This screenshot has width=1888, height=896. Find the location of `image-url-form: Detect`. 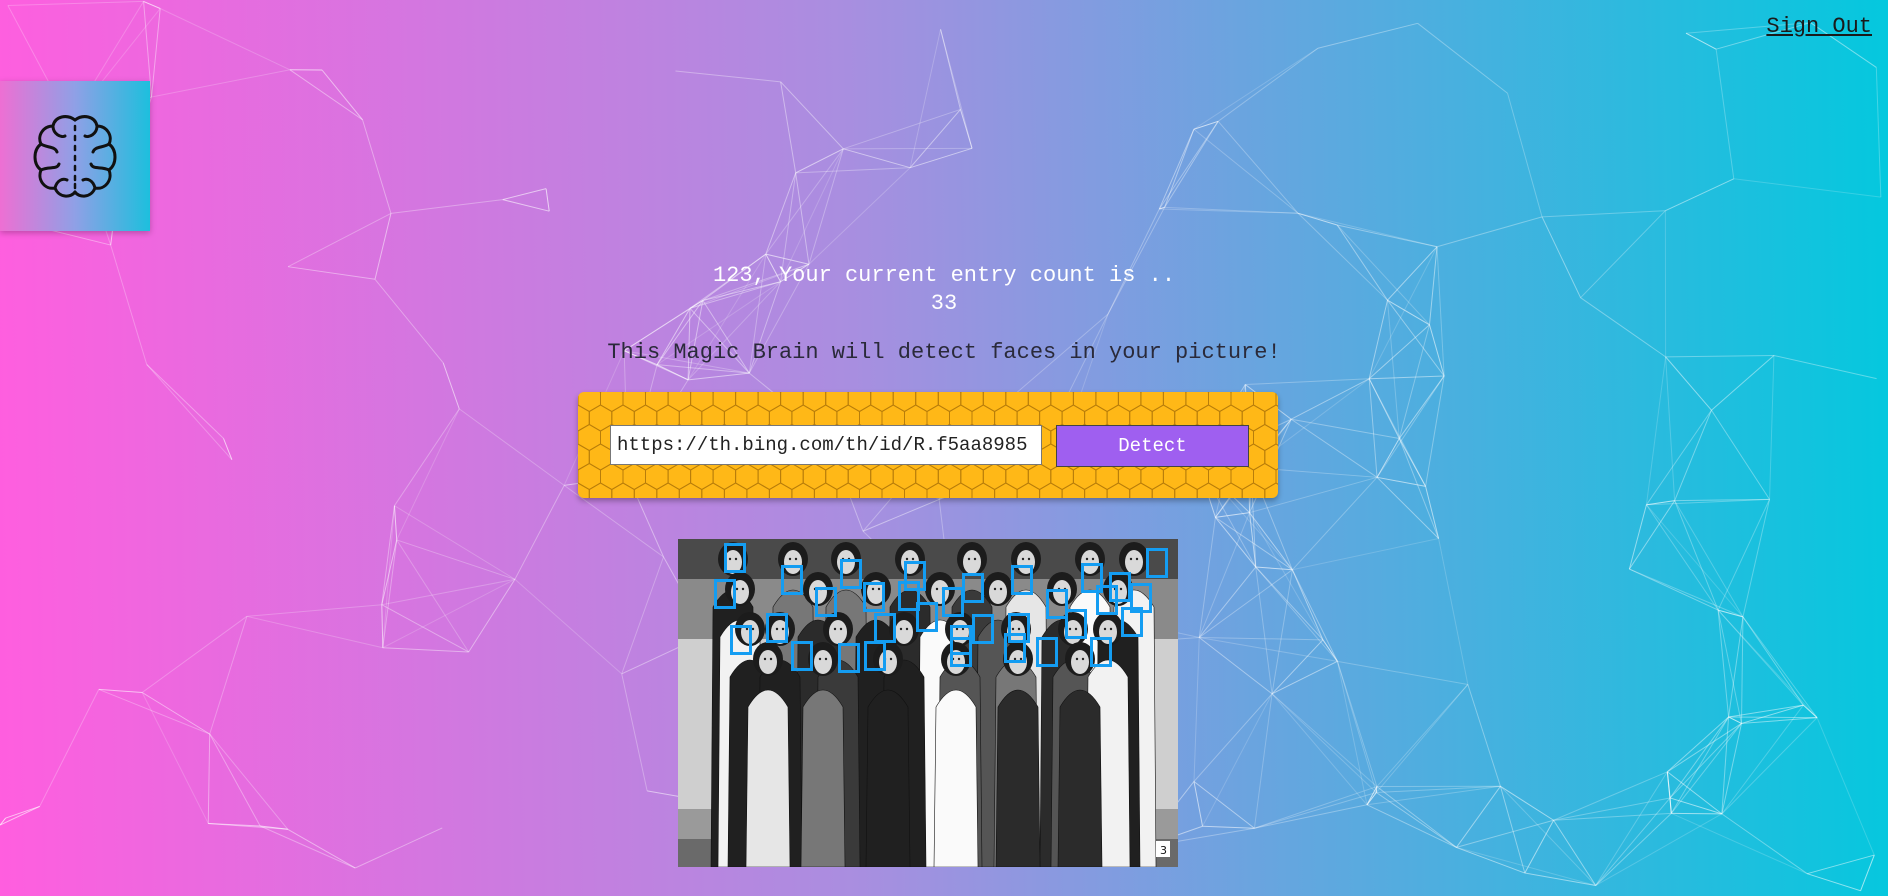

image-url-form: Detect is located at coordinates (928, 445).